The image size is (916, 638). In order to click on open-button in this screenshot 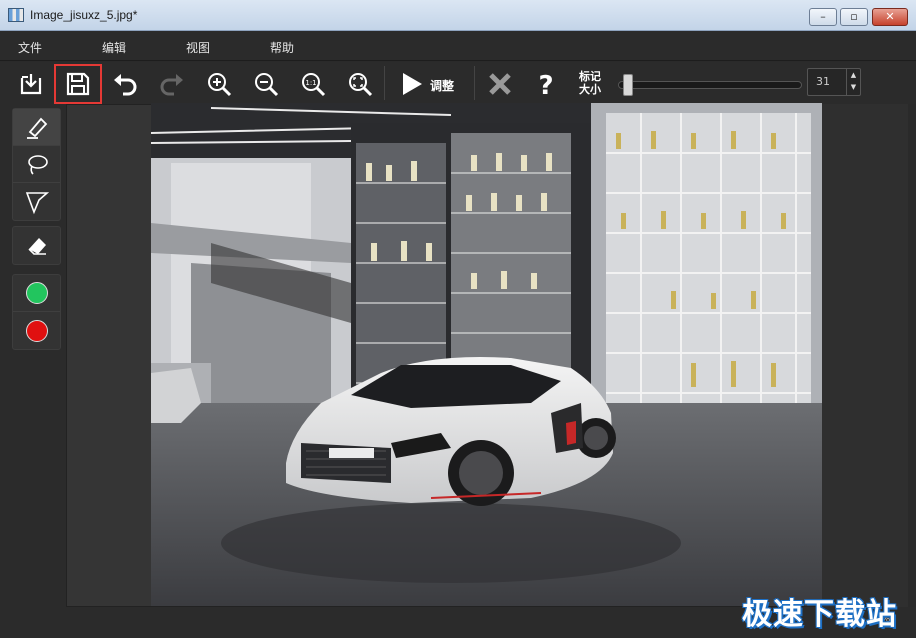, I will do `click(31, 84)`.